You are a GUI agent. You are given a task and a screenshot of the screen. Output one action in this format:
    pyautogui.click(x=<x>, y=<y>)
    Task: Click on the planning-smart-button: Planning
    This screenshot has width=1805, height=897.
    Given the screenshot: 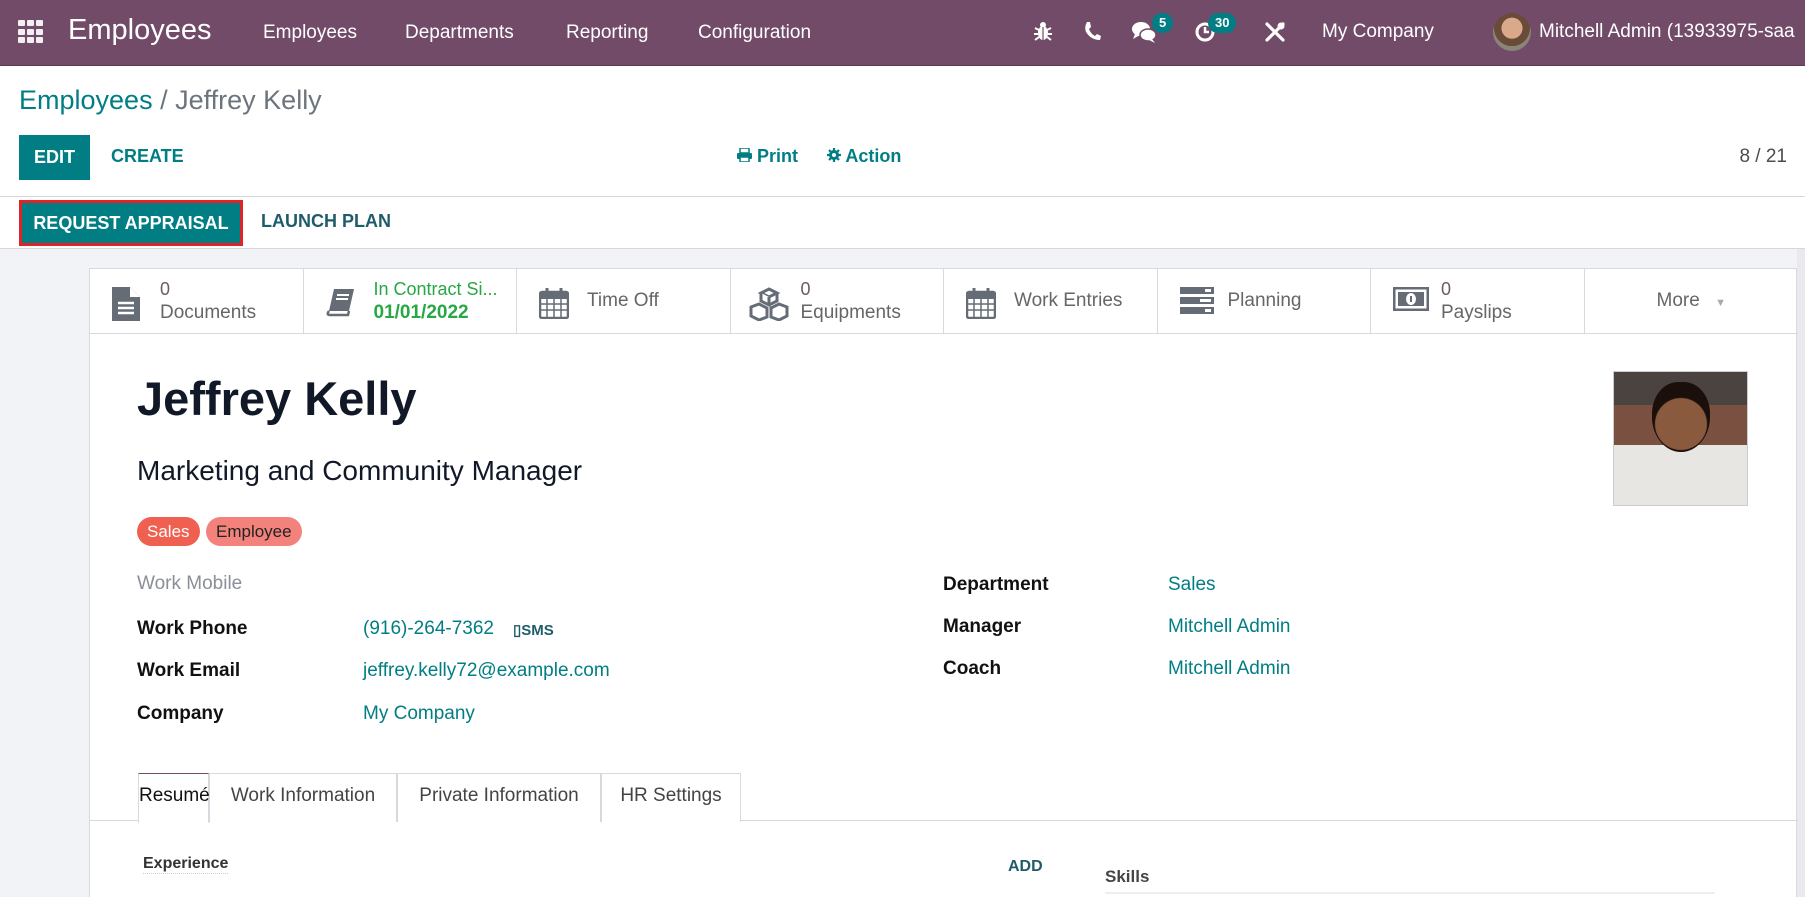 What is the action you would take?
    pyautogui.click(x=1264, y=301)
    